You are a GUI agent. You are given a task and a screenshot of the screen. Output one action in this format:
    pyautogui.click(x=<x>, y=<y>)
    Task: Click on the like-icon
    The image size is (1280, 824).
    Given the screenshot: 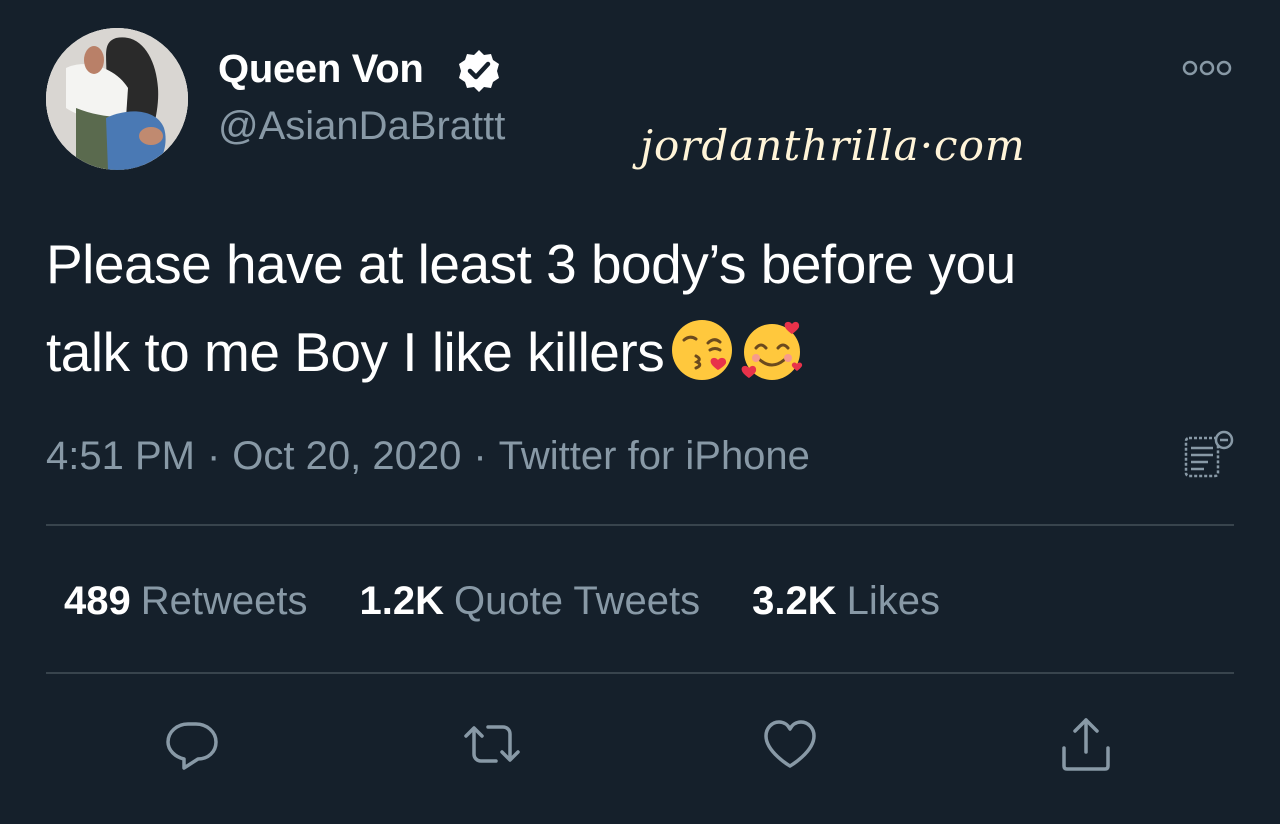 What is the action you would take?
    pyautogui.click(x=790, y=744)
    